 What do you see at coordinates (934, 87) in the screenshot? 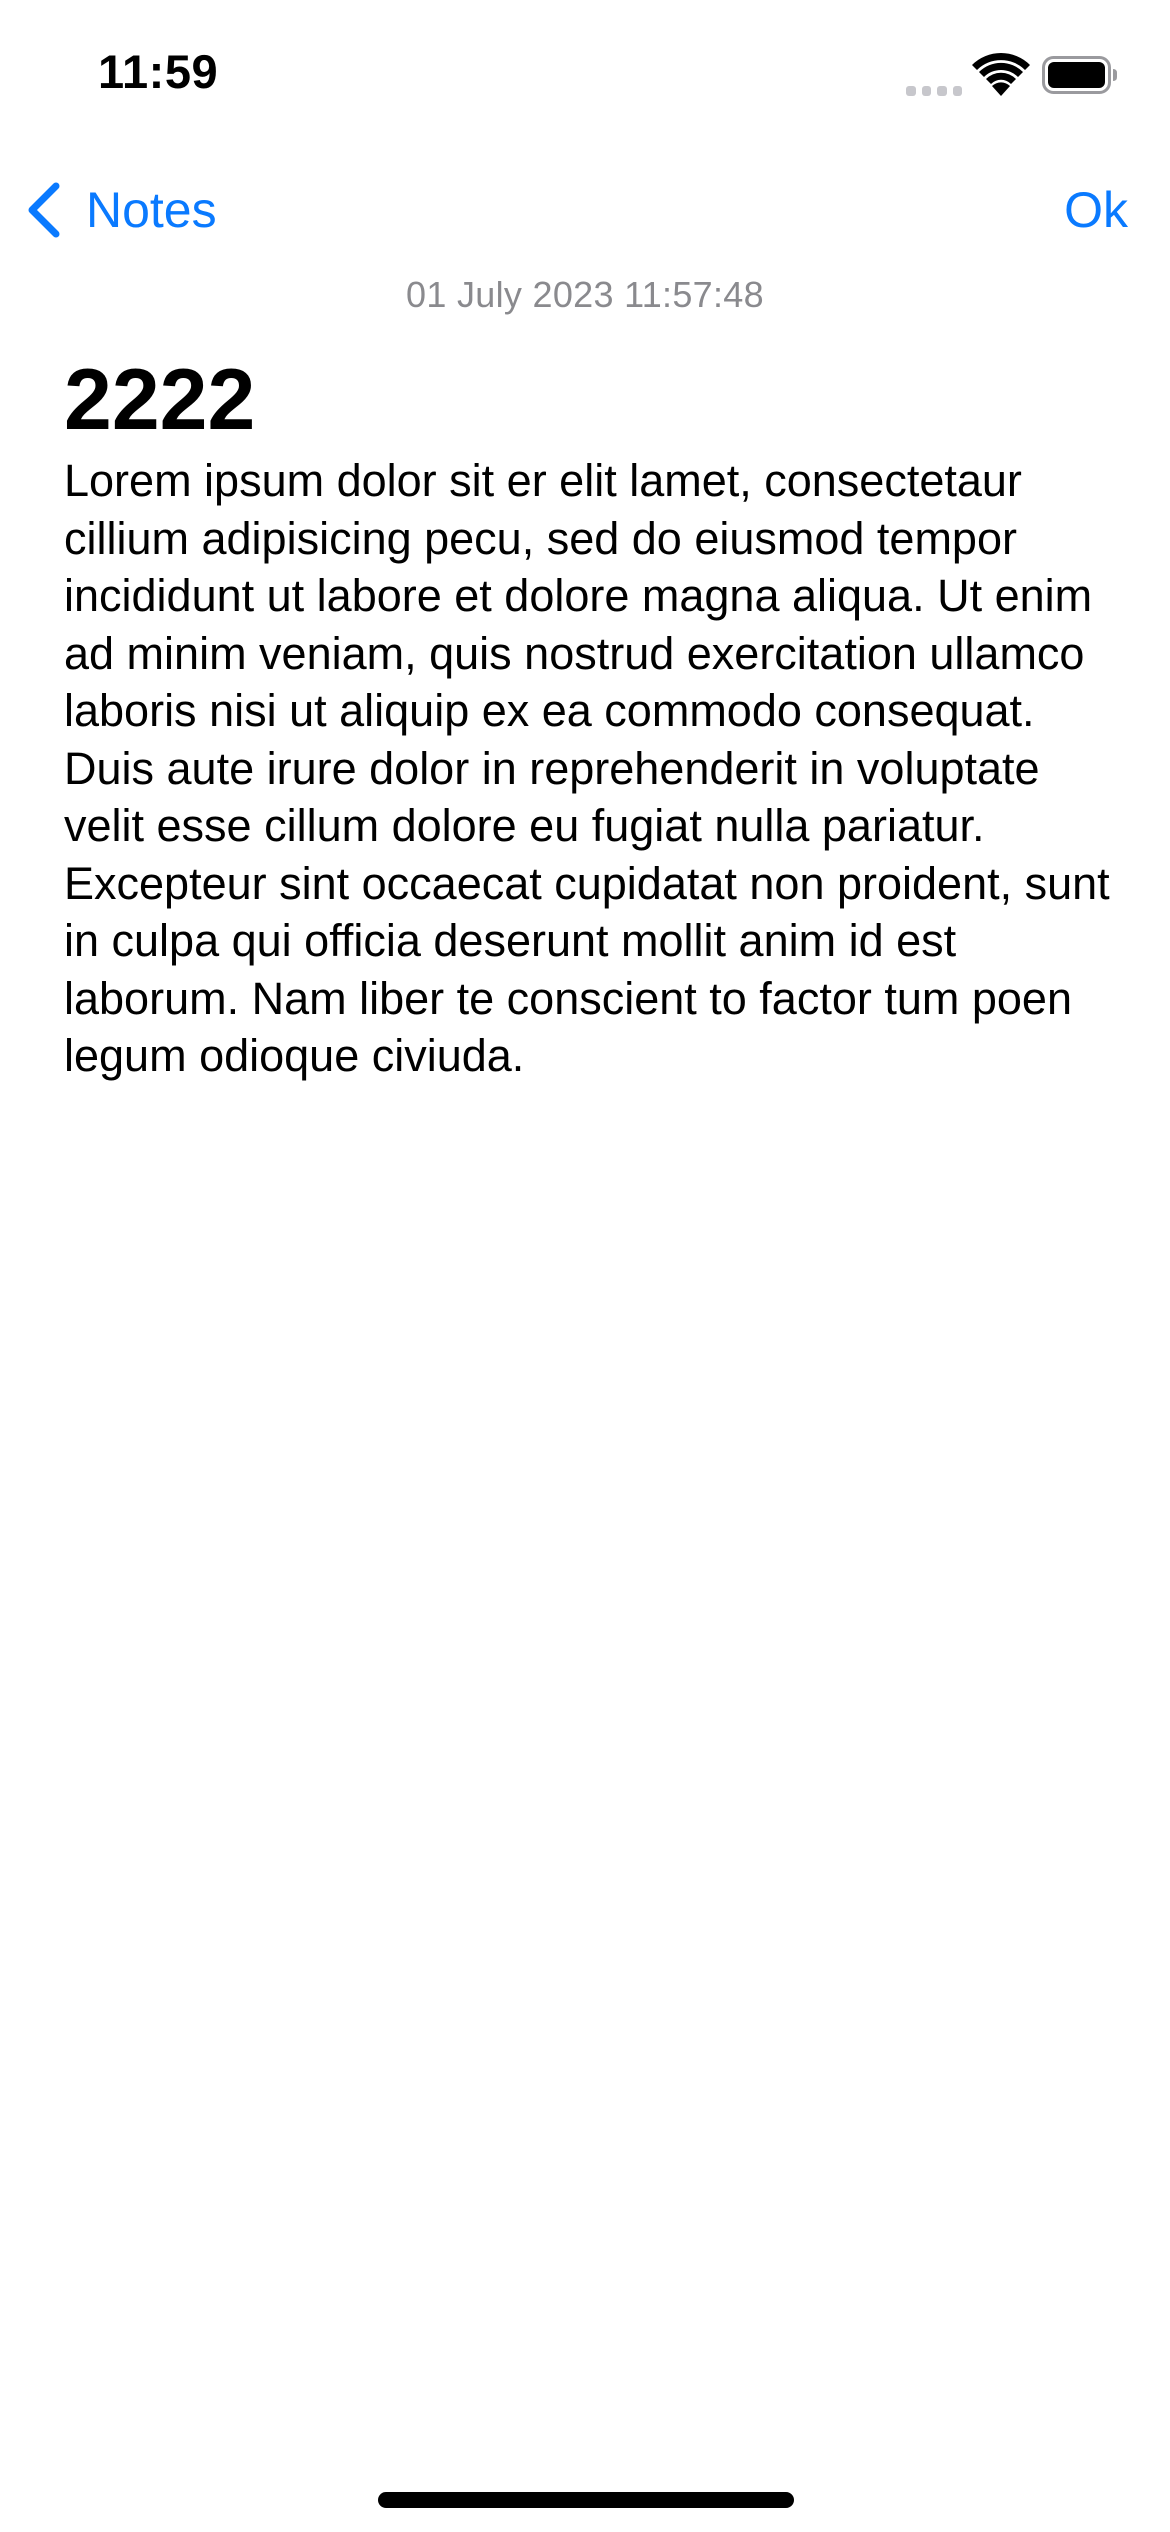
I see `cellular-signal-icon` at bounding box center [934, 87].